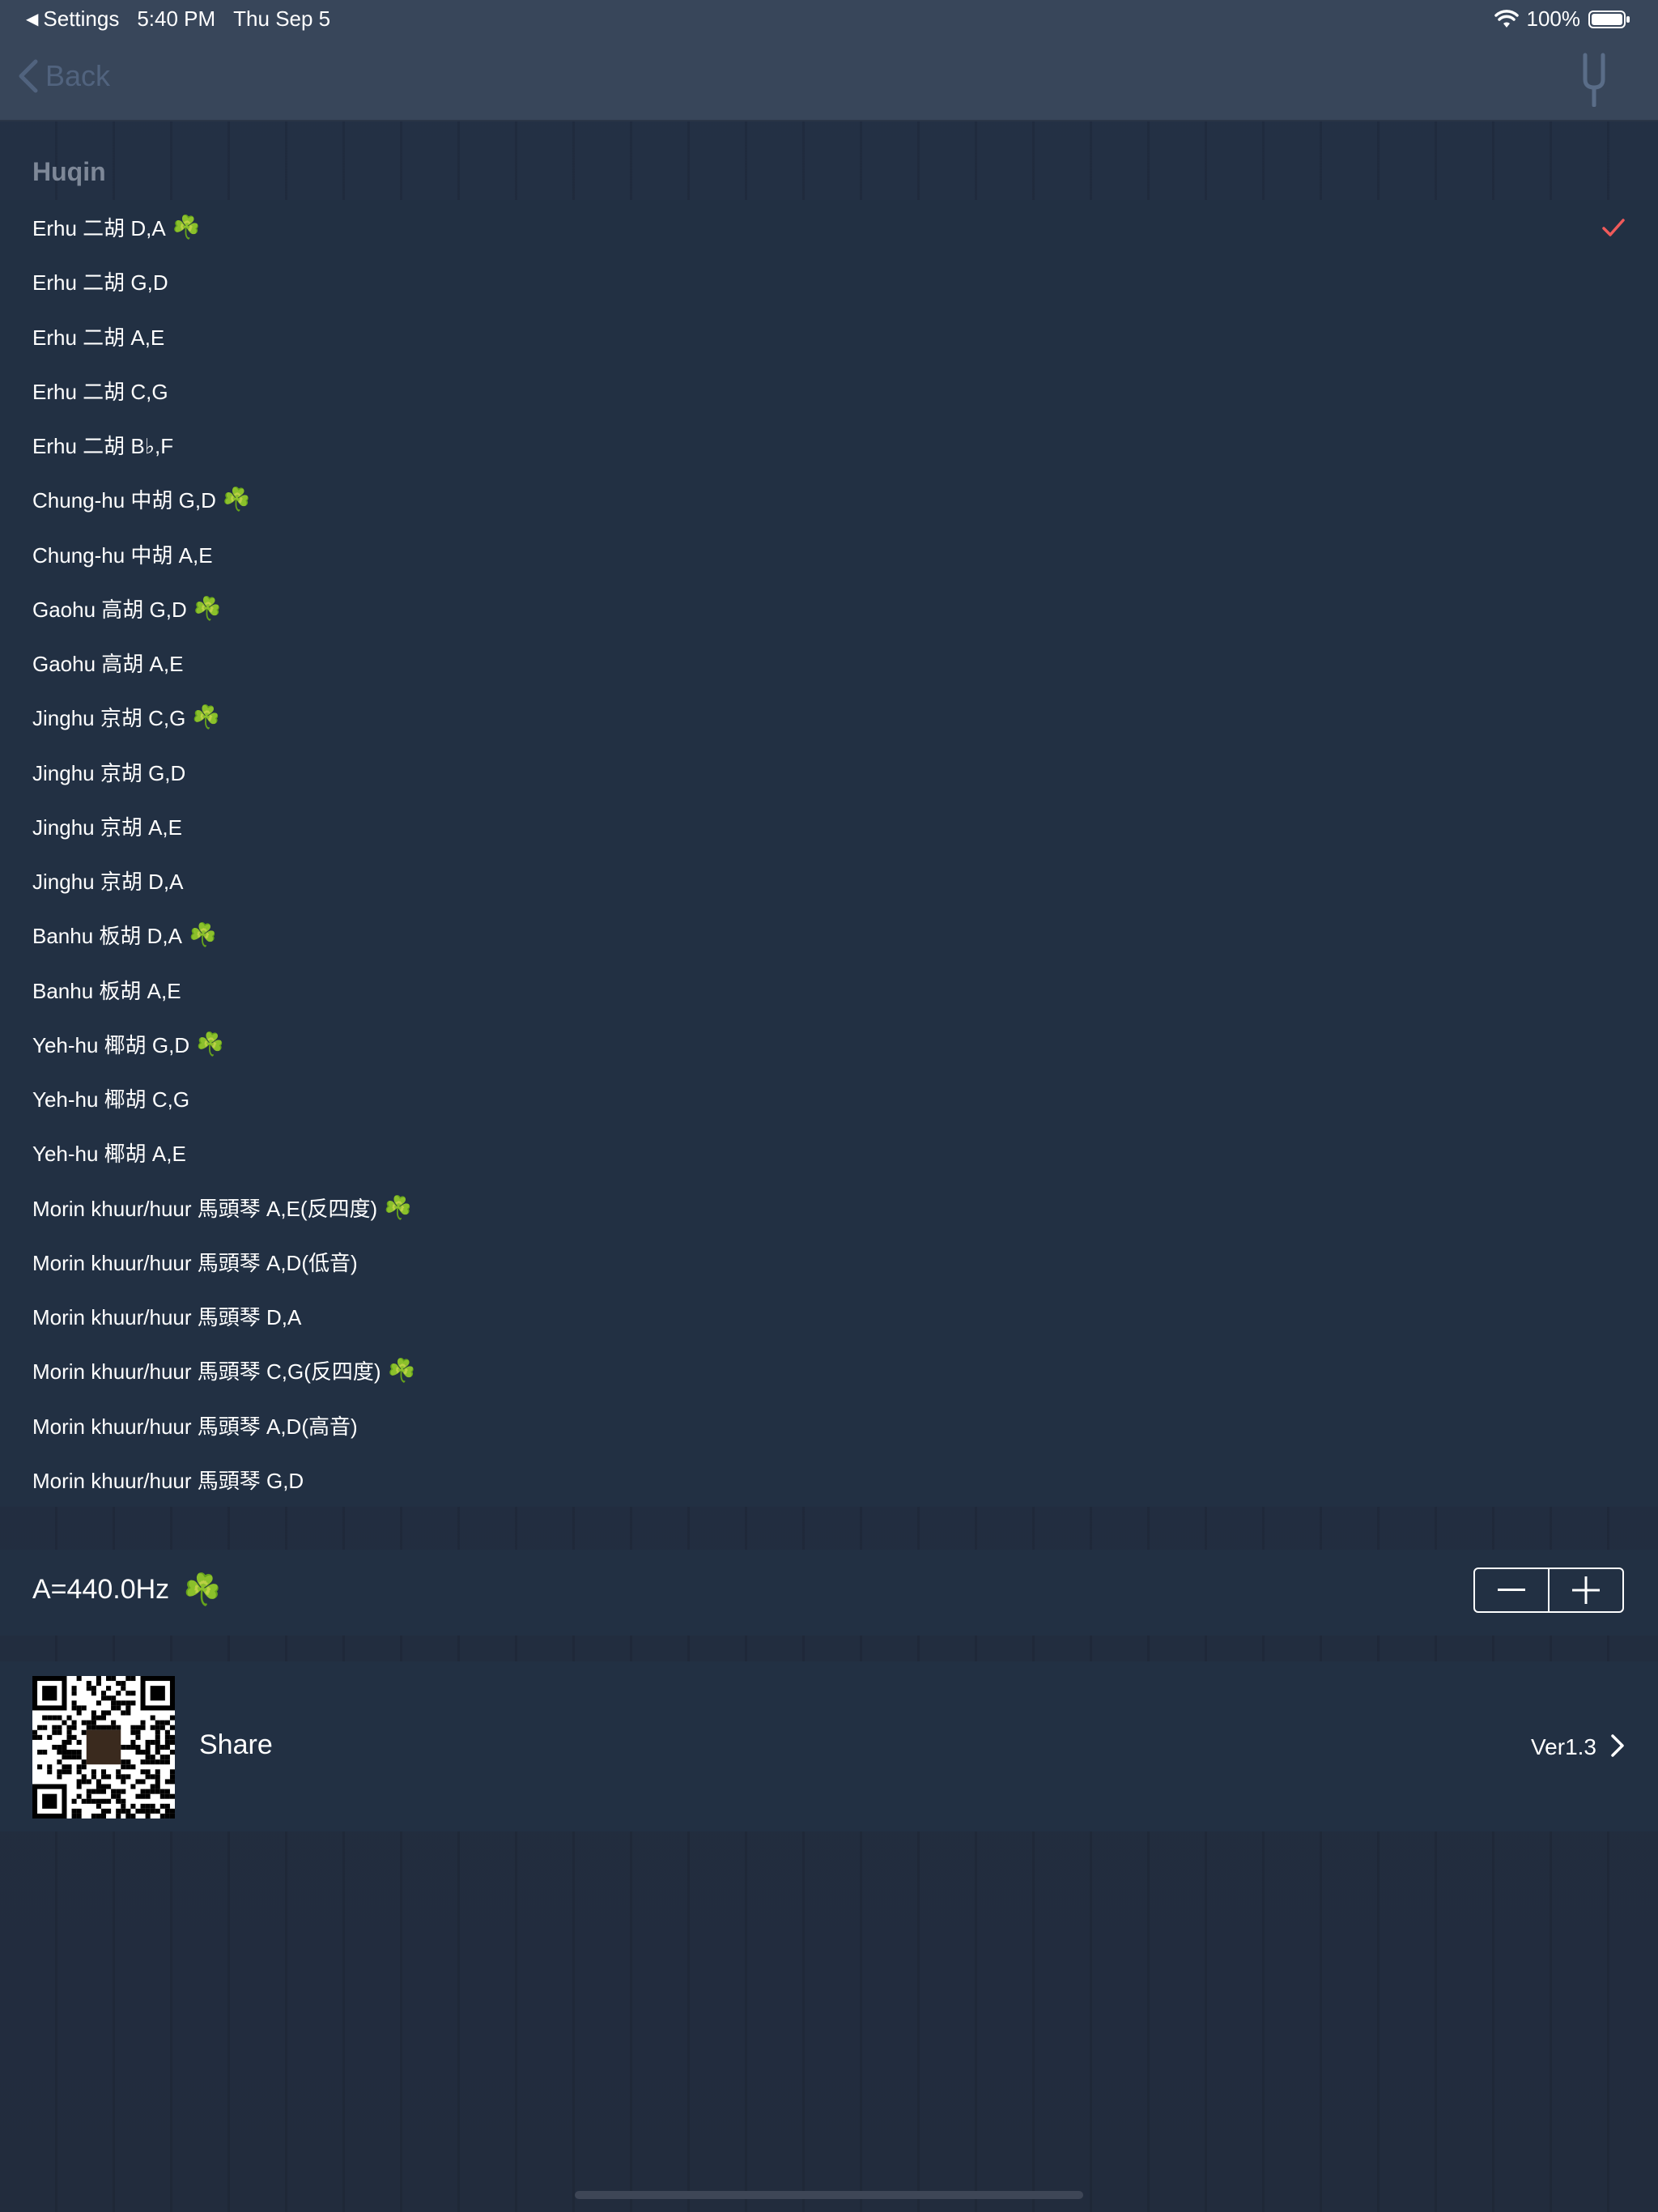  I want to click on status-time: 5:40 PM, so click(176, 19).